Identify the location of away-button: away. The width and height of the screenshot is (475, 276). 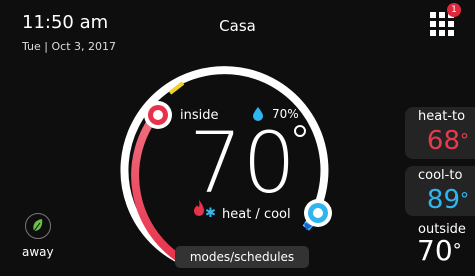
(38, 238).